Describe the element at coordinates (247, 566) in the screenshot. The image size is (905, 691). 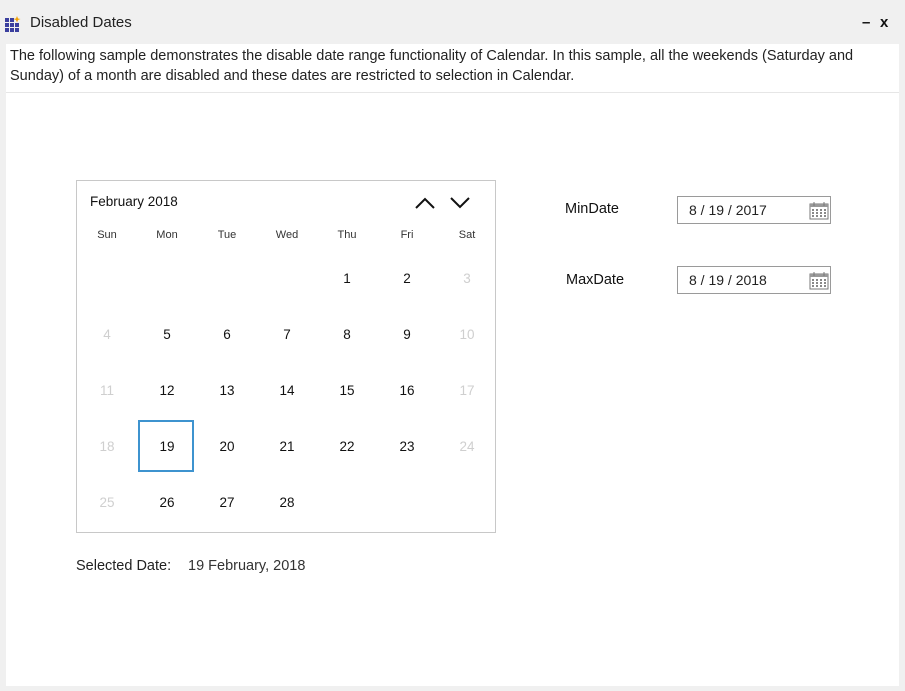
I see `selected-date-value: 19 February, 2018` at that location.